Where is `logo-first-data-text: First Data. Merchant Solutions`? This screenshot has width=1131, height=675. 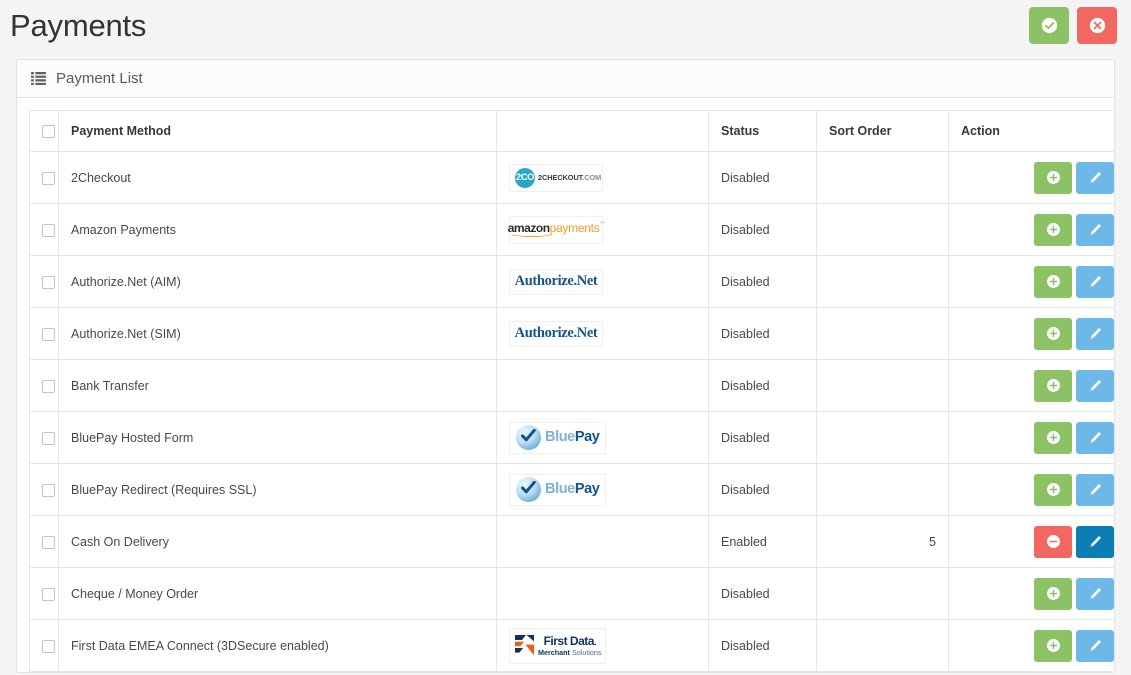
logo-first-data-text: First Data. Merchant Solutions is located at coordinates (570, 645).